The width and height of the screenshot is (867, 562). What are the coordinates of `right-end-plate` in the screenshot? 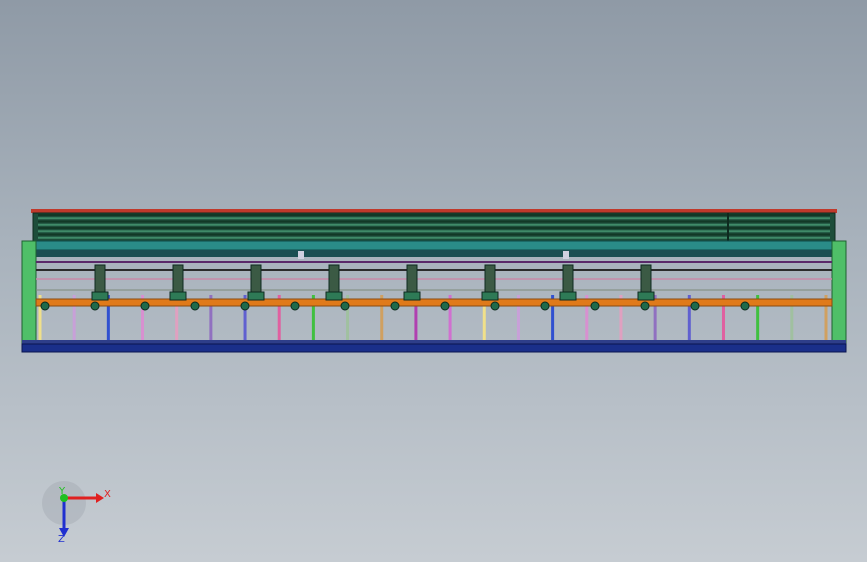 It's located at (839, 296).